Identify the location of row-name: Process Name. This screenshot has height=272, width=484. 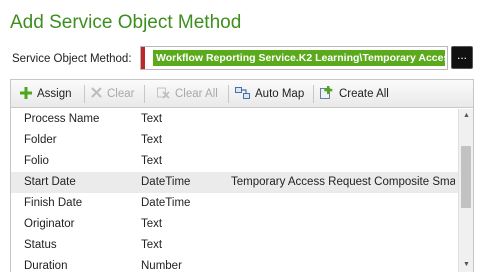
(62, 119).